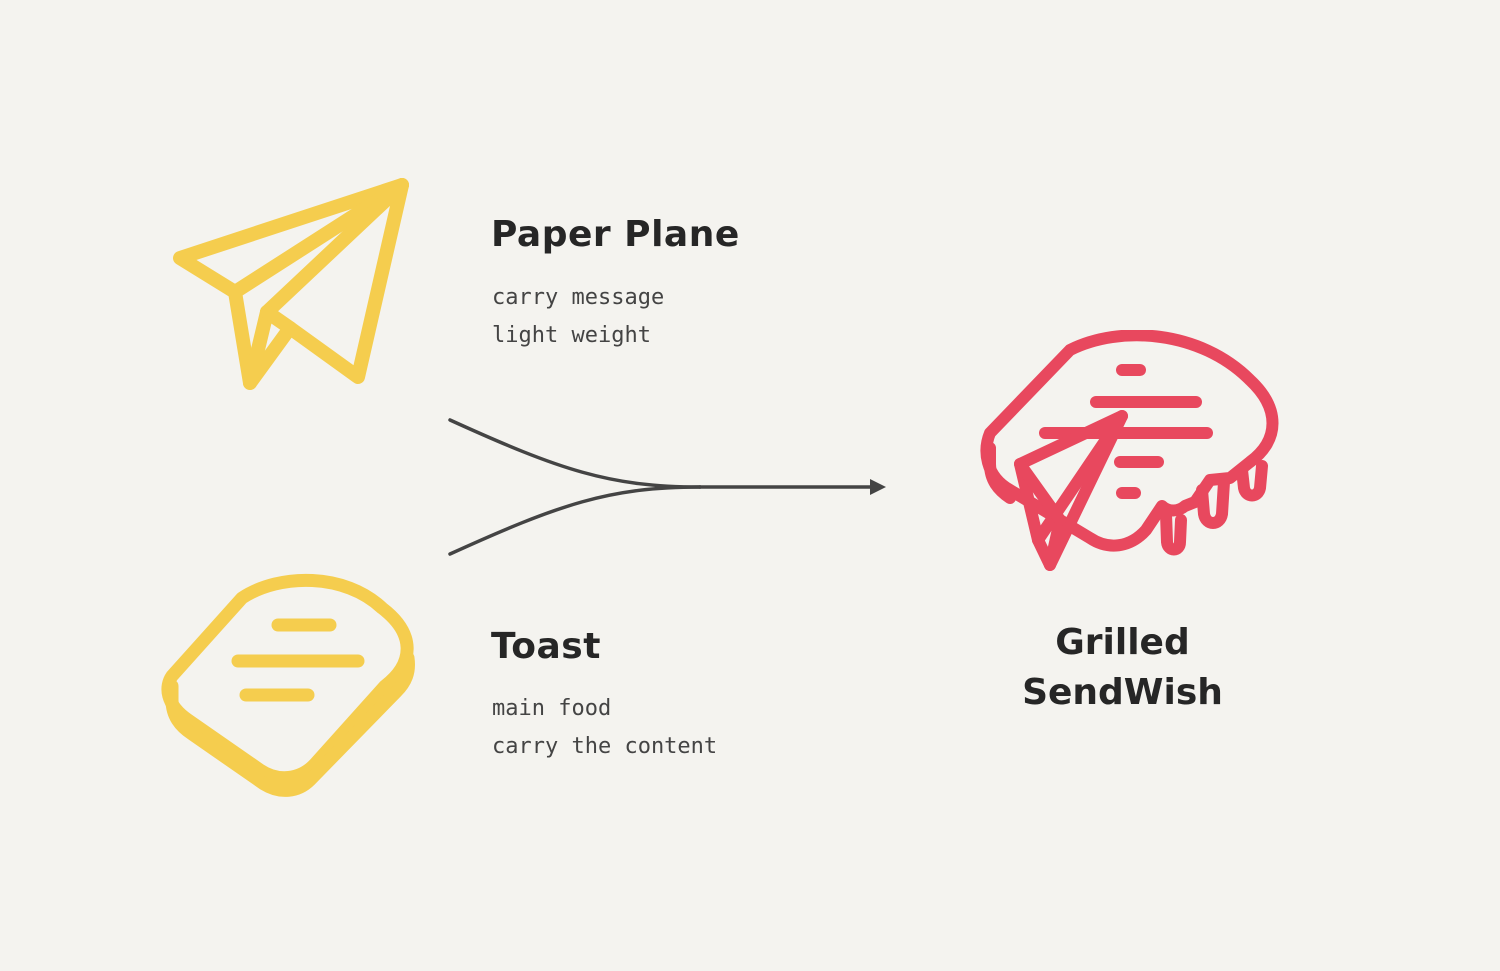 The image size is (1500, 971). Describe the element at coordinates (575, 453) in the screenshot. I see `connector-upper-branch` at that location.